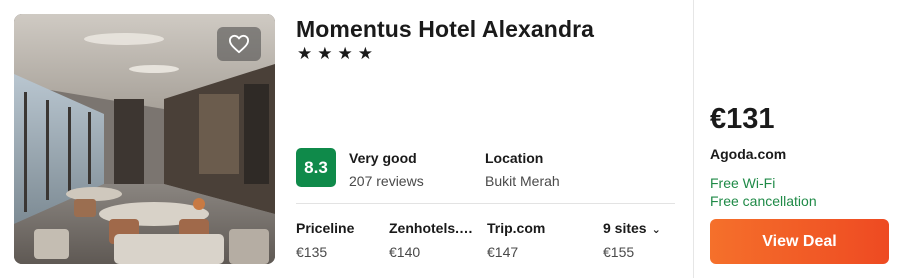 Image resolution: width=906 pixels, height=278 pixels. What do you see at coordinates (656, 230) in the screenshot?
I see `chevron-down-icon: ⌄` at bounding box center [656, 230].